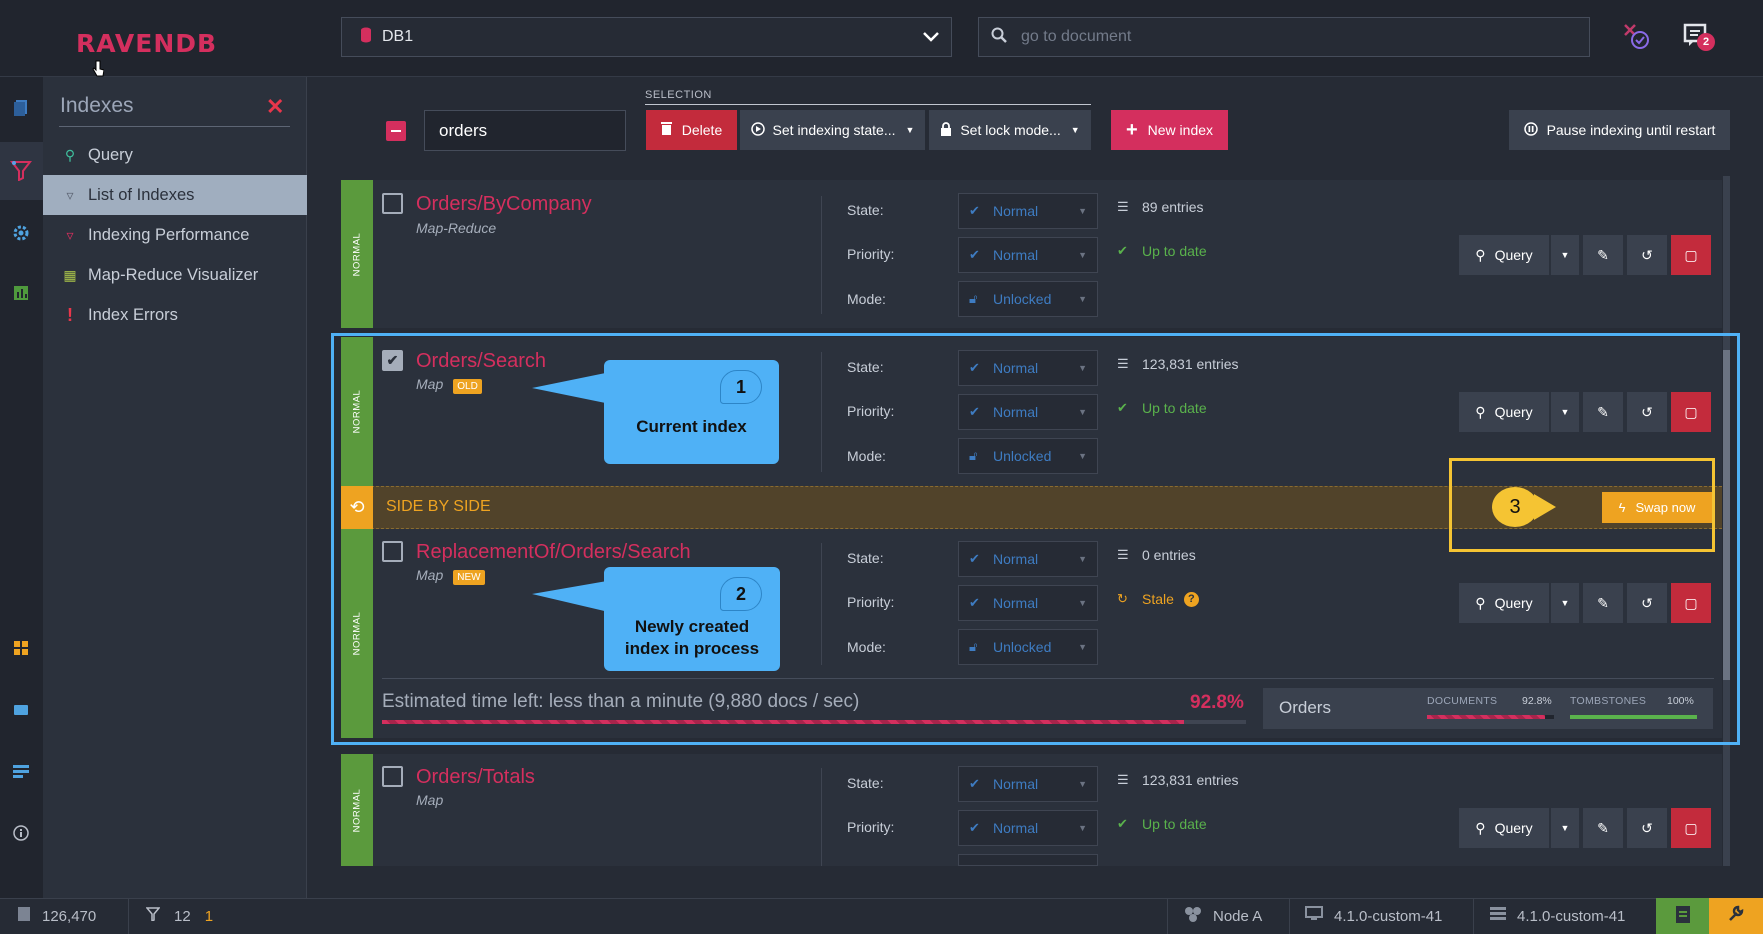 The height and width of the screenshot is (934, 1763). Describe the element at coordinates (871, 827) in the screenshot. I see `priority-label: Priority:` at that location.